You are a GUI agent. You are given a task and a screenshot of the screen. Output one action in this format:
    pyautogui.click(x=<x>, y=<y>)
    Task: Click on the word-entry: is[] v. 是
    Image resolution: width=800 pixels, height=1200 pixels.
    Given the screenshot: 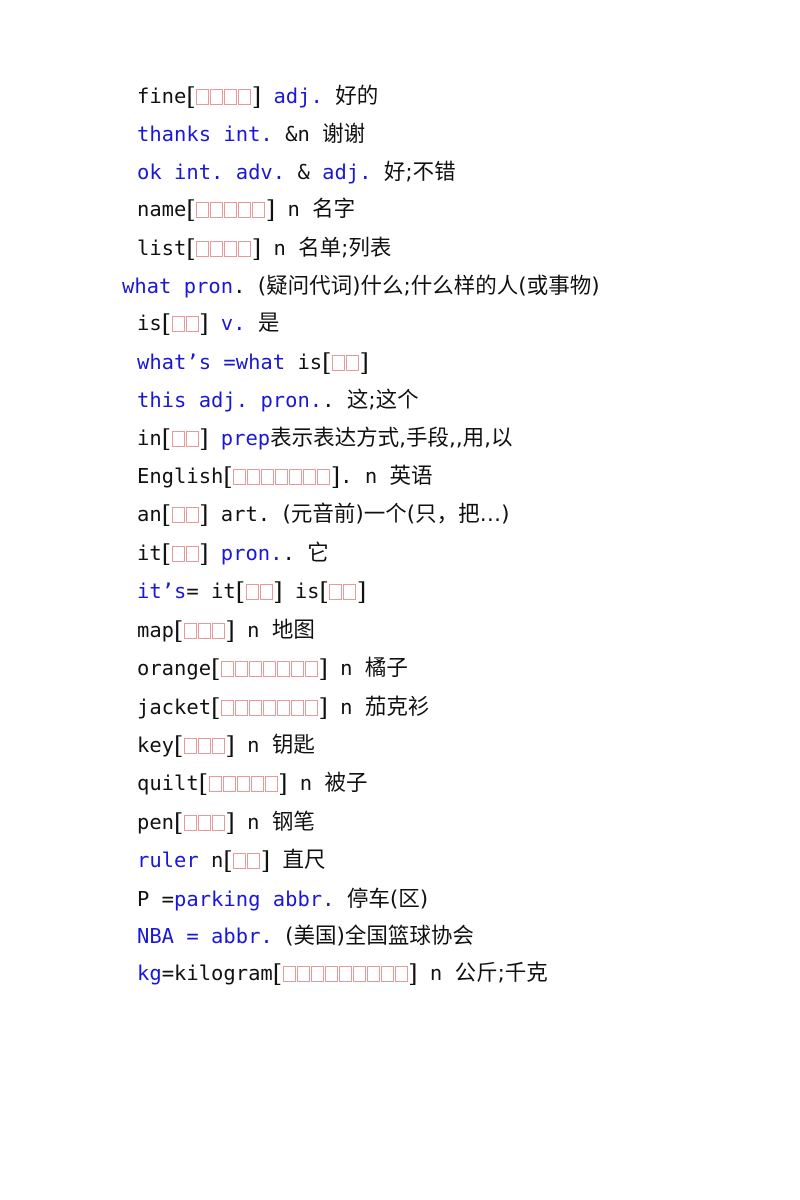 What is the action you would take?
    pyautogui.click(x=417, y=324)
    